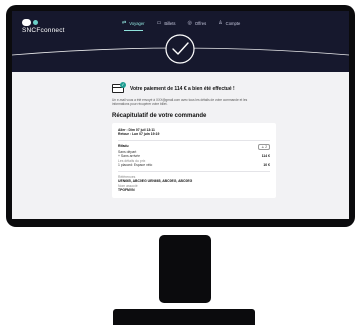 This screenshot has width=361, height=325. What do you see at coordinates (123, 85) in the screenshot?
I see `check-badge-icon: ✓` at bounding box center [123, 85].